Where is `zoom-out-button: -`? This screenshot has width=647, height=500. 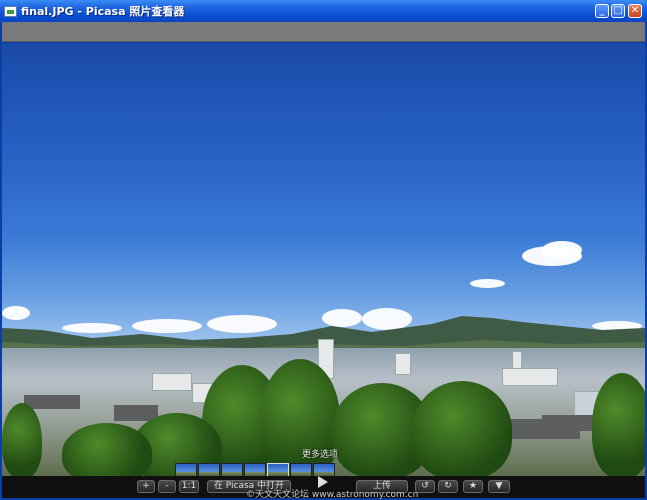
zoom-out-button: - is located at coordinates (167, 486).